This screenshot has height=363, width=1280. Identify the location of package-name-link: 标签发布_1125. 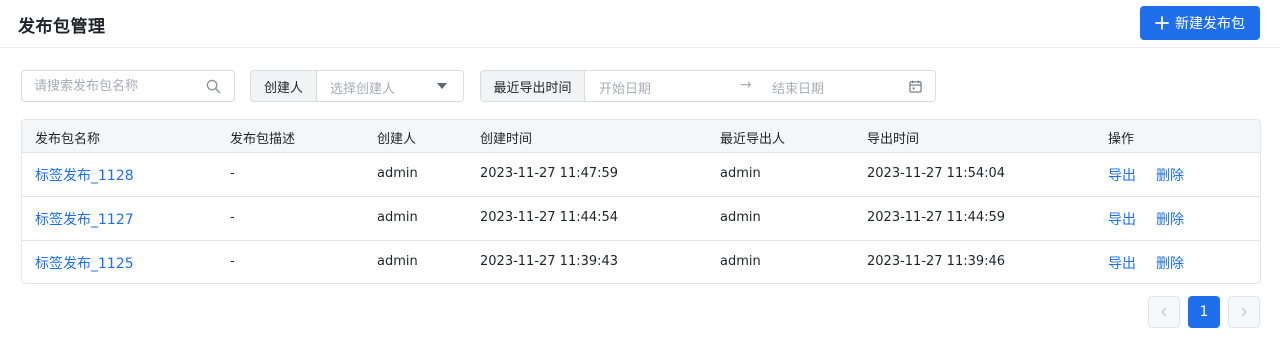
(84, 263).